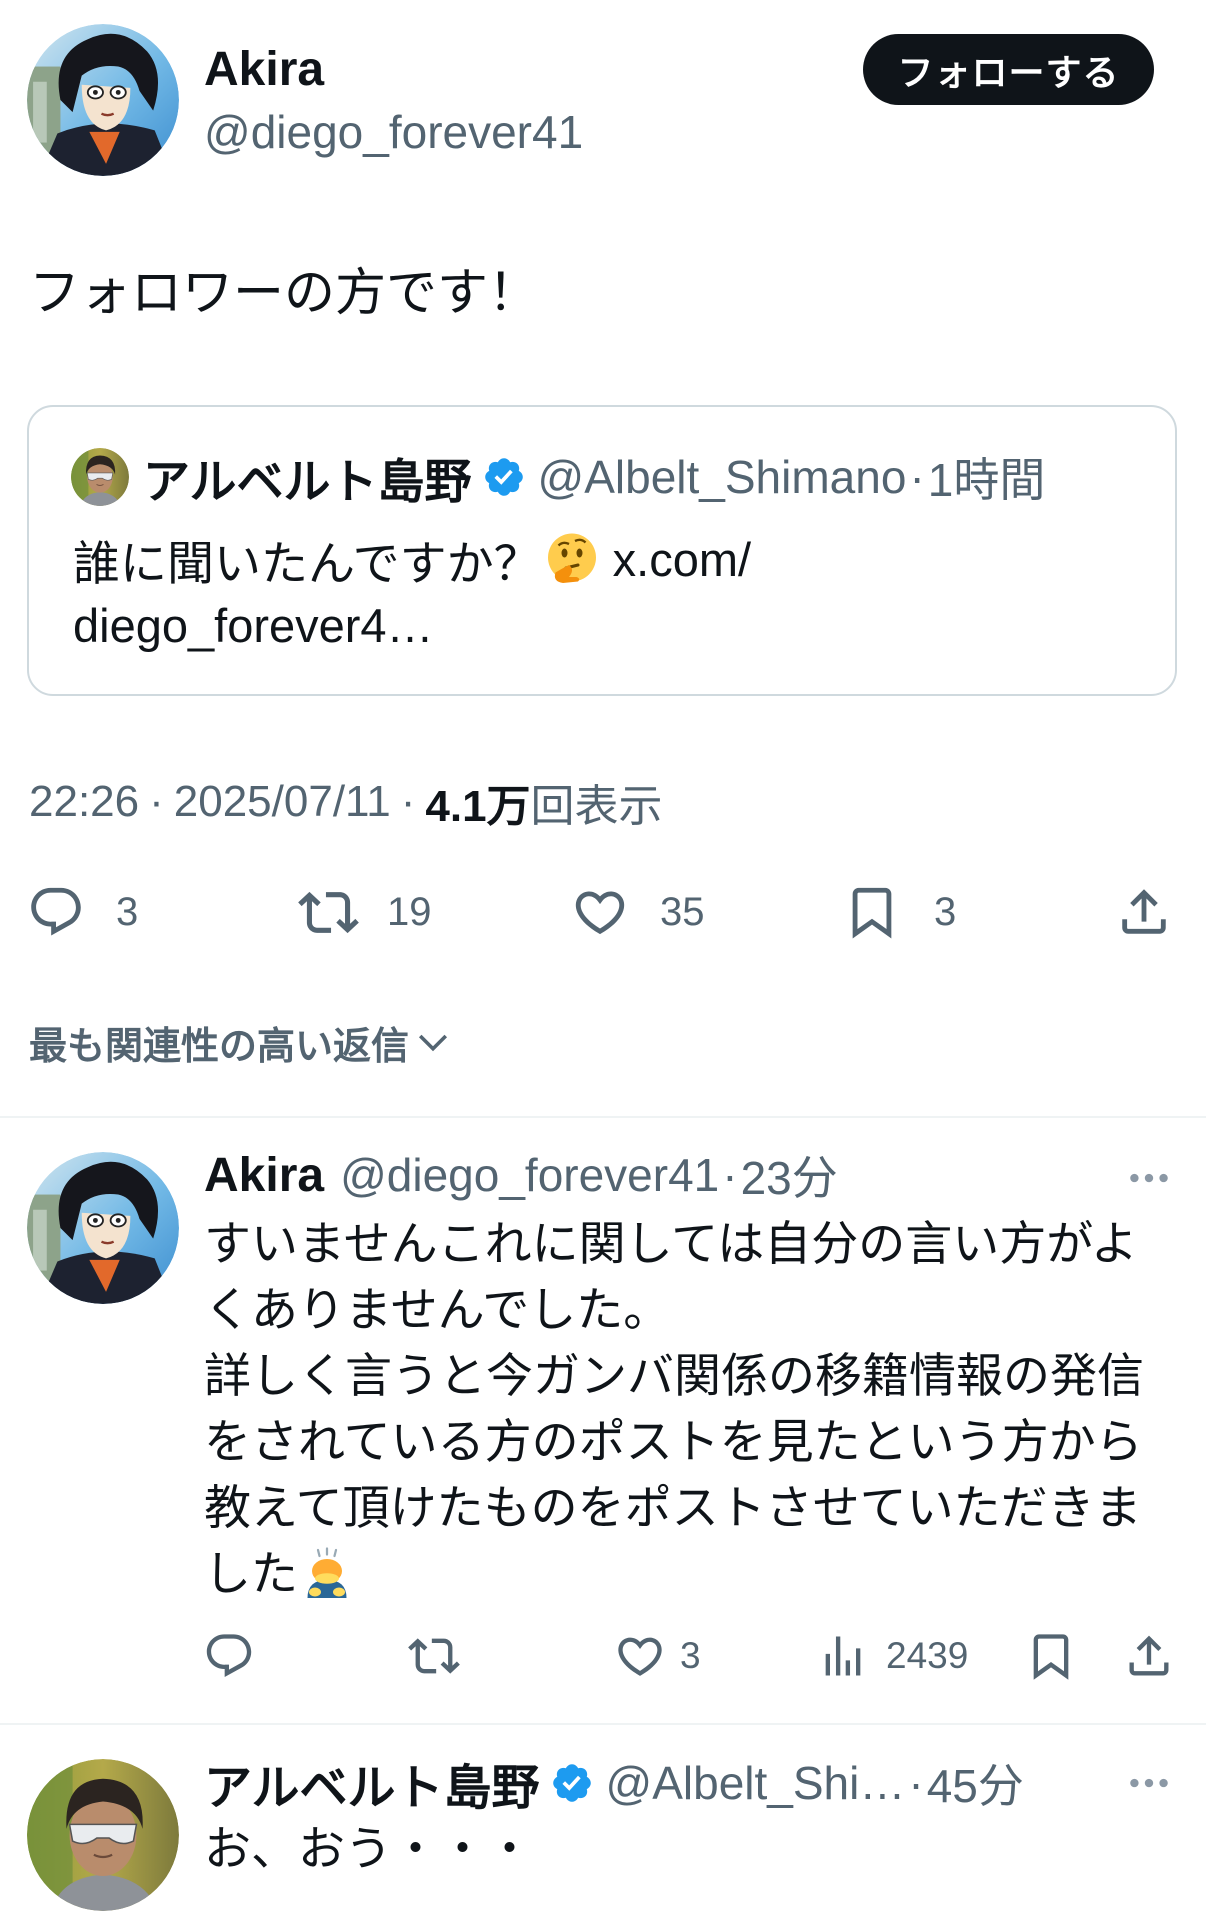 This screenshot has width=1206, height=1915. Describe the element at coordinates (674, 1375) in the screenshot. I see `reply-text: 詳しく言うと今ガンバ関係の移籍情報の発信` at that location.